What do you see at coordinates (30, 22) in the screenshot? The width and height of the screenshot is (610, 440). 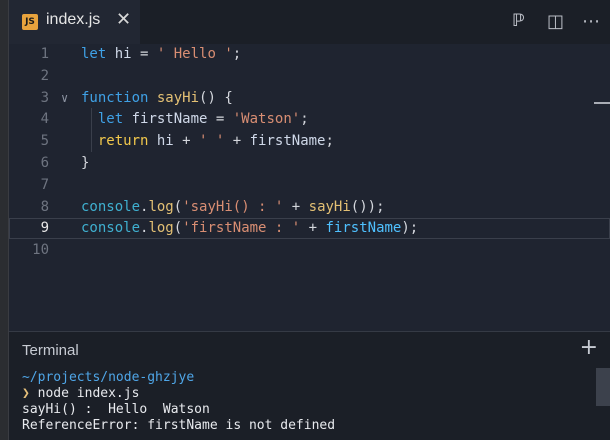 I see `javascript-file-icon: JS` at bounding box center [30, 22].